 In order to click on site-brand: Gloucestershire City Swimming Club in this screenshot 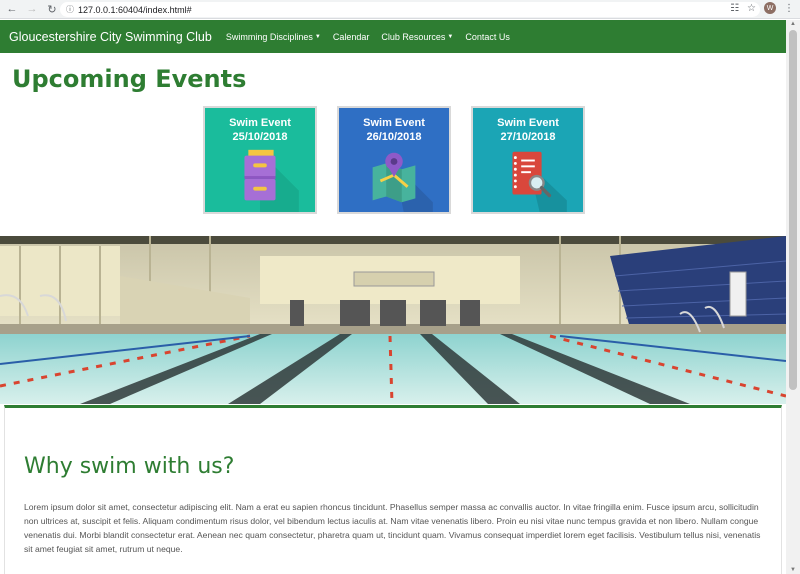, I will do `click(110, 37)`.